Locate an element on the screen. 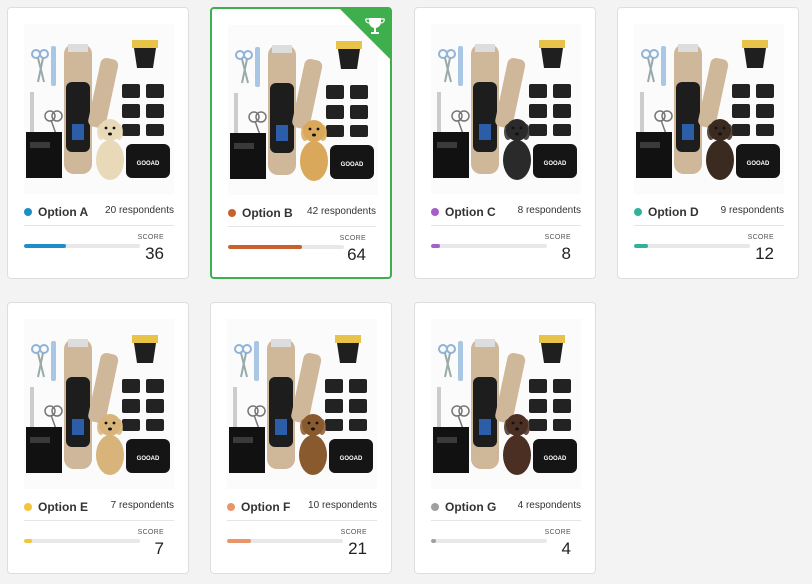  option-label: Option E is located at coordinates (56, 507).